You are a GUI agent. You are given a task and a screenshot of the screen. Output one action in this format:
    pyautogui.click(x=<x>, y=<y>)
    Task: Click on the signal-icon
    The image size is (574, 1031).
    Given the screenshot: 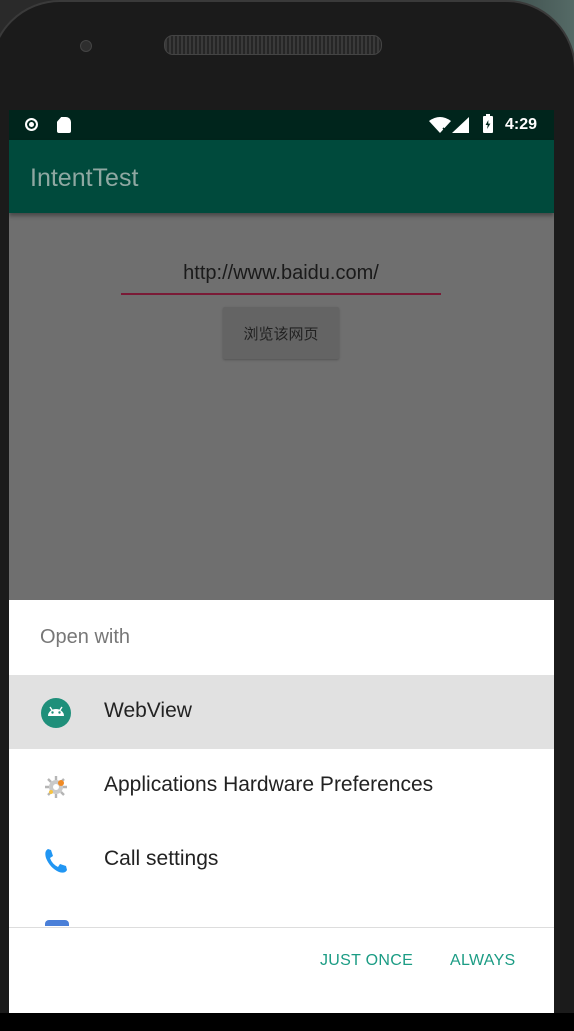 What is the action you would take?
    pyautogui.click(x=460, y=125)
    